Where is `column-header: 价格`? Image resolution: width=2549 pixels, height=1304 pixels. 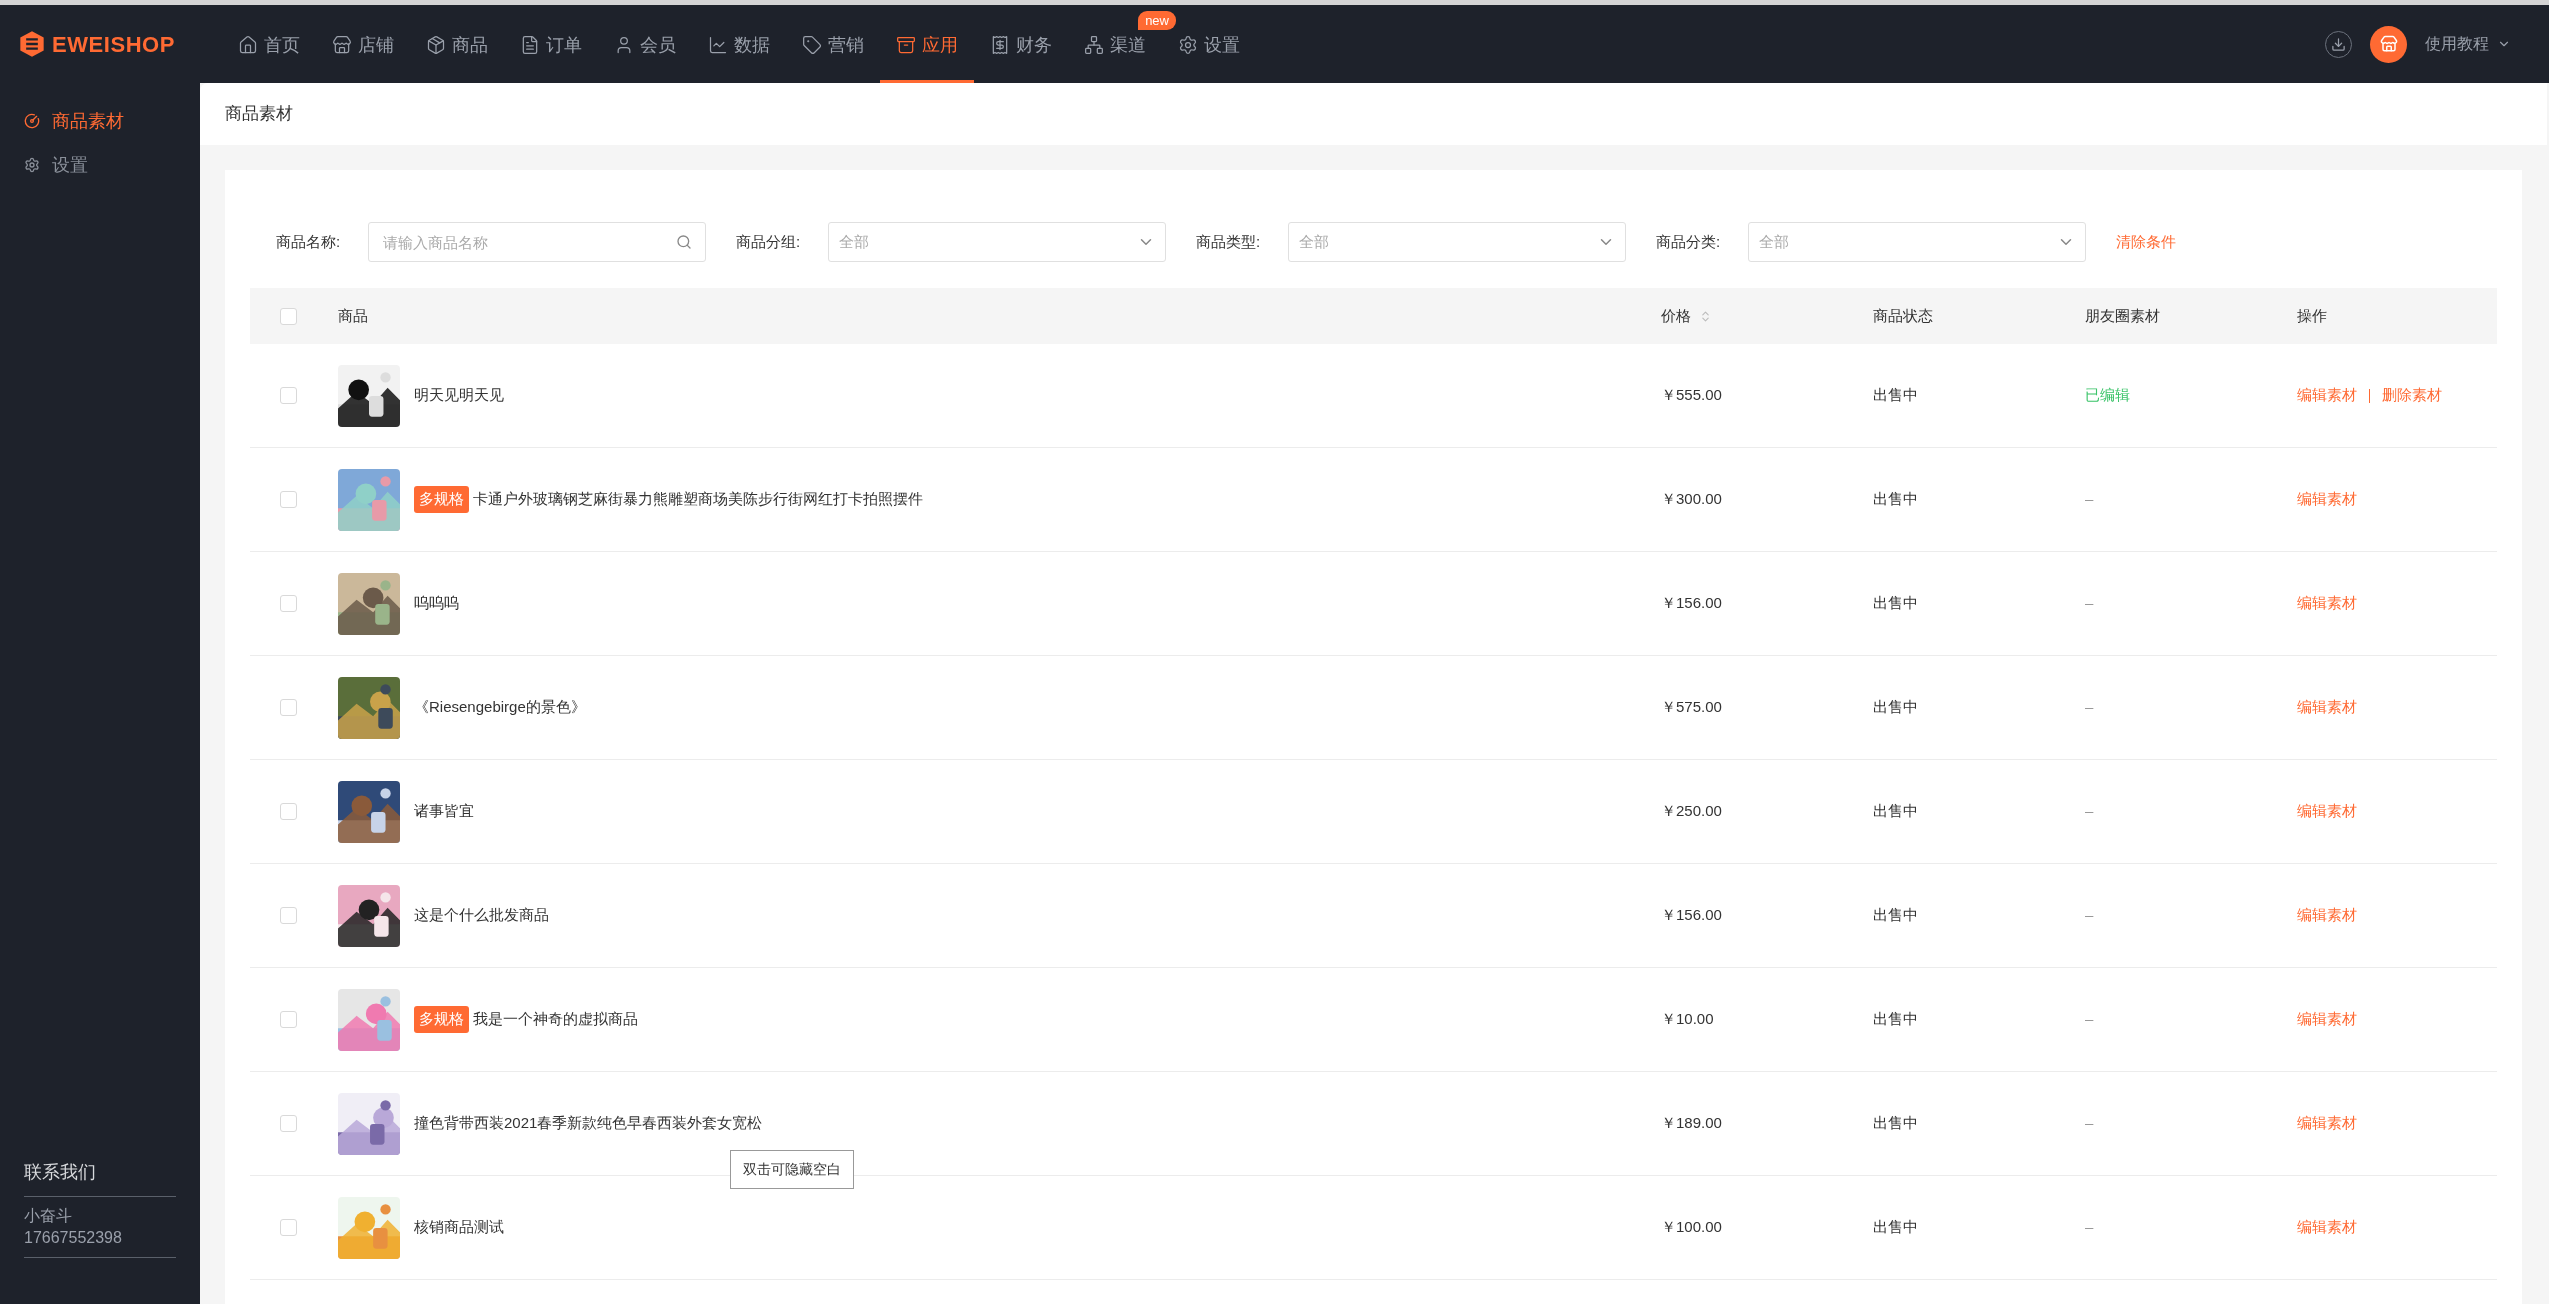
column-header: 价格 is located at coordinates (1676, 315).